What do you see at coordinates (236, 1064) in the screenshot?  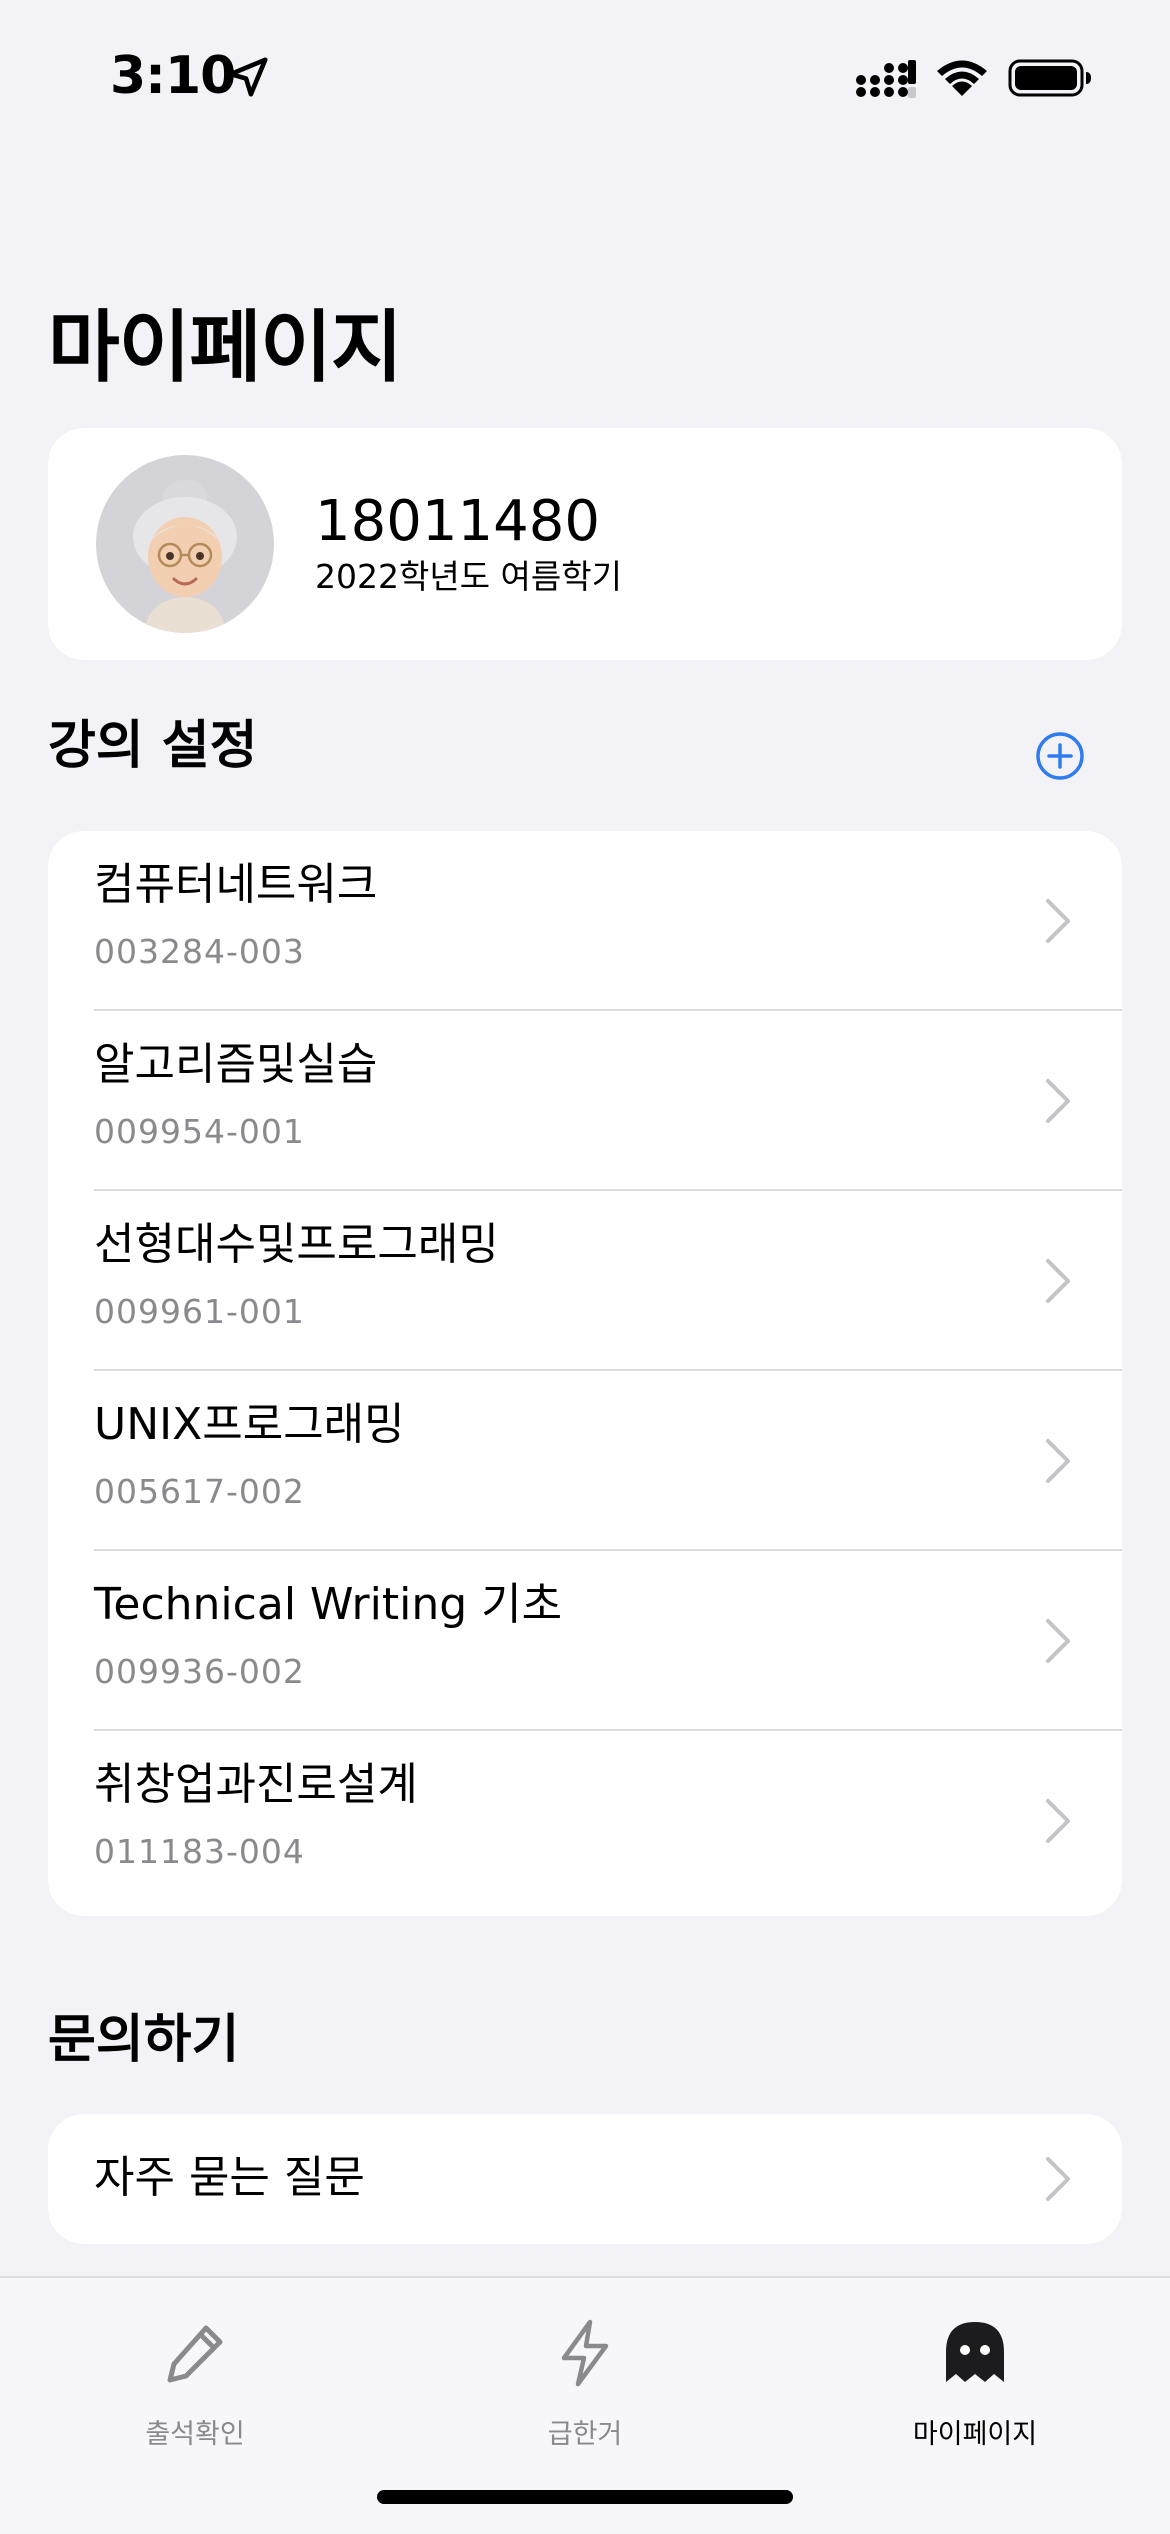 I see `lecture-name: 알고리즘및실습` at bounding box center [236, 1064].